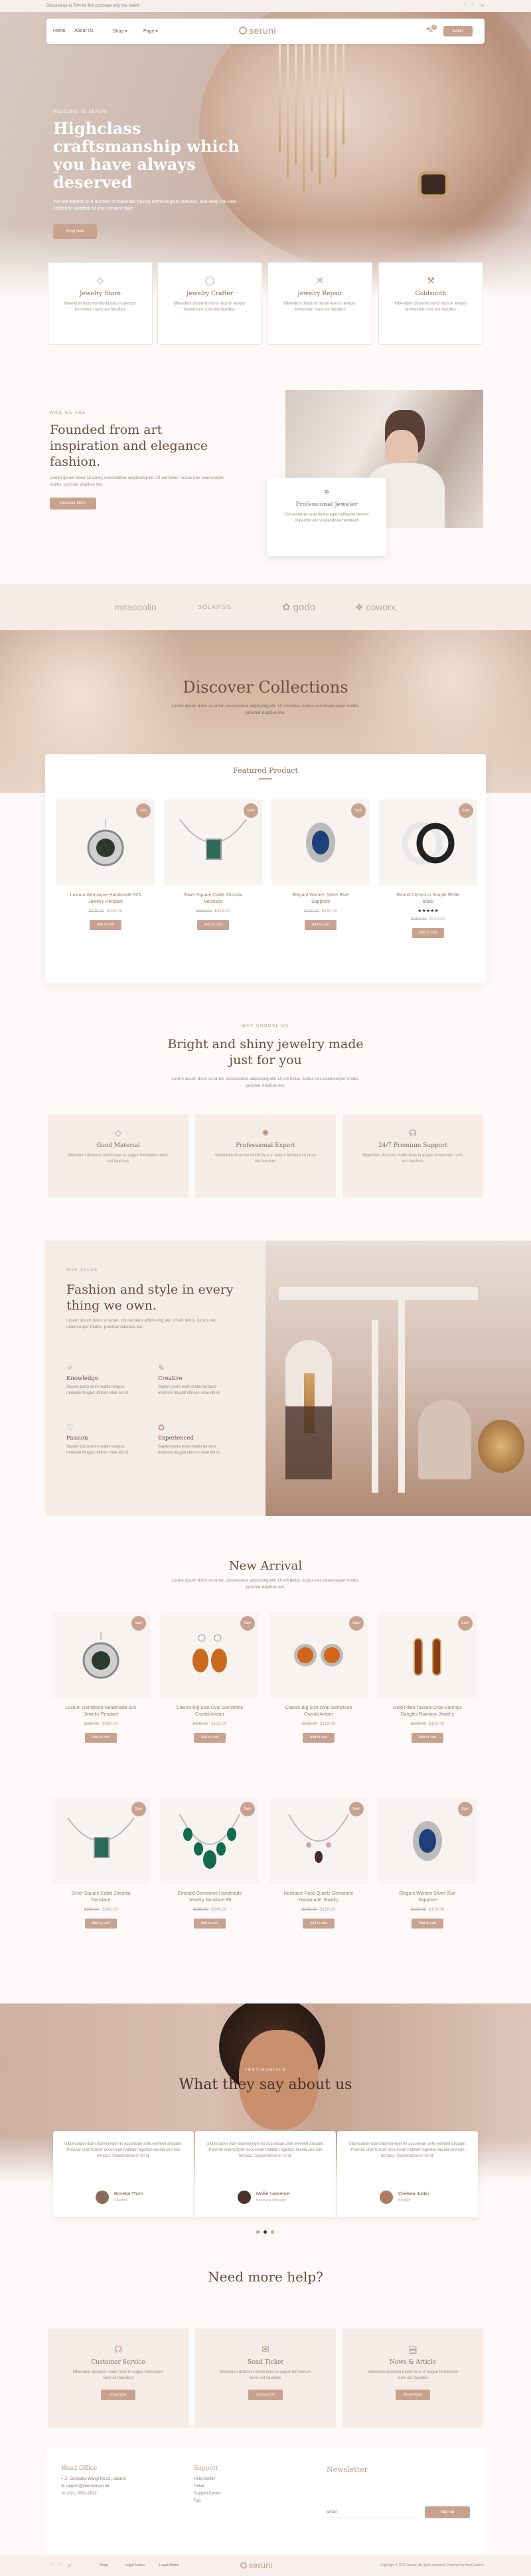 This screenshot has width=531, height=2576. What do you see at coordinates (135, 2565) in the screenshot?
I see `bottom-link: Legal Notice` at bounding box center [135, 2565].